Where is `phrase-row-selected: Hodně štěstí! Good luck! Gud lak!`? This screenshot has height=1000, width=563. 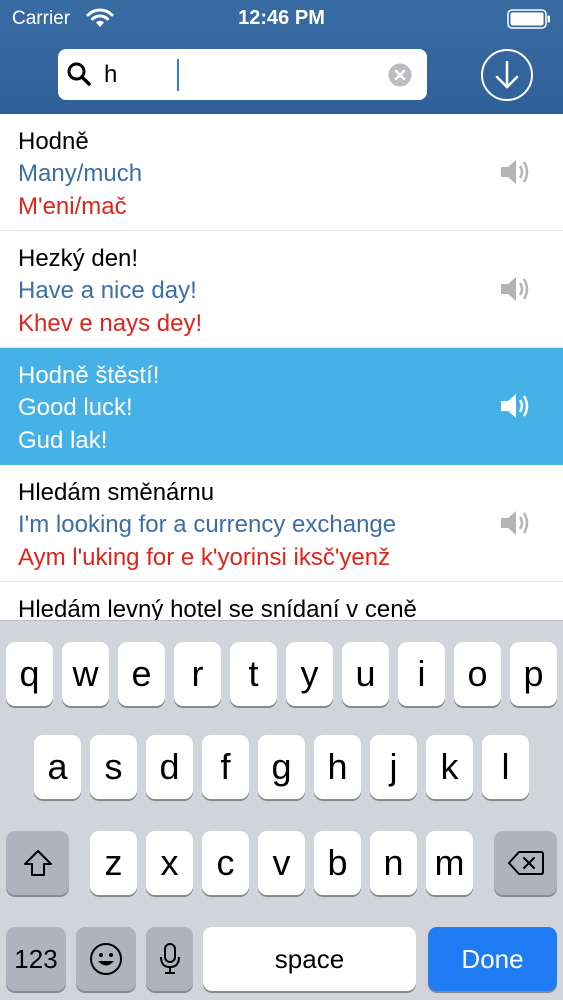 phrase-row-selected: Hodně štěstí! Good luck! Gud lak! is located at coordinates (281, 406).